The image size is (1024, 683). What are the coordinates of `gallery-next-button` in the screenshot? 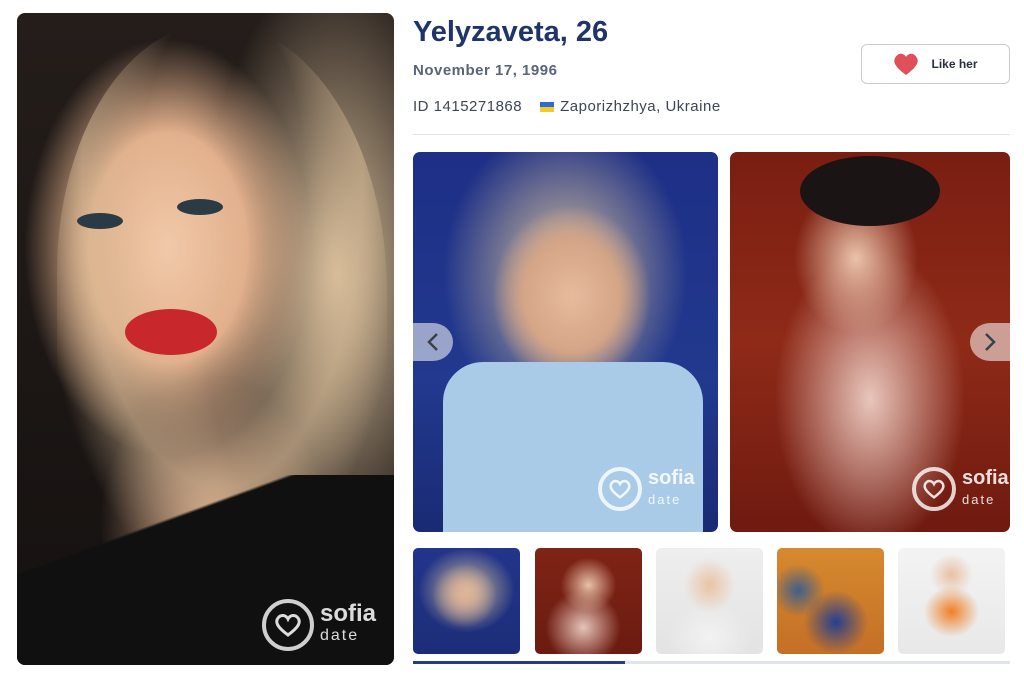 It's located at (990, 342).